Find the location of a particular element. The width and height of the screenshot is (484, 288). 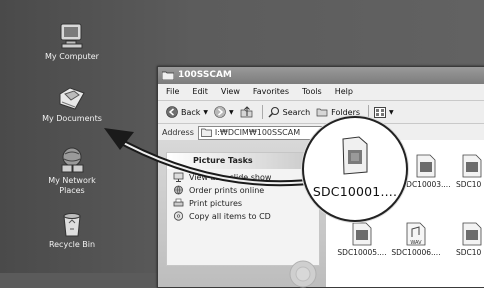

drag-arrow-icon is located at coordinates (215, 157).